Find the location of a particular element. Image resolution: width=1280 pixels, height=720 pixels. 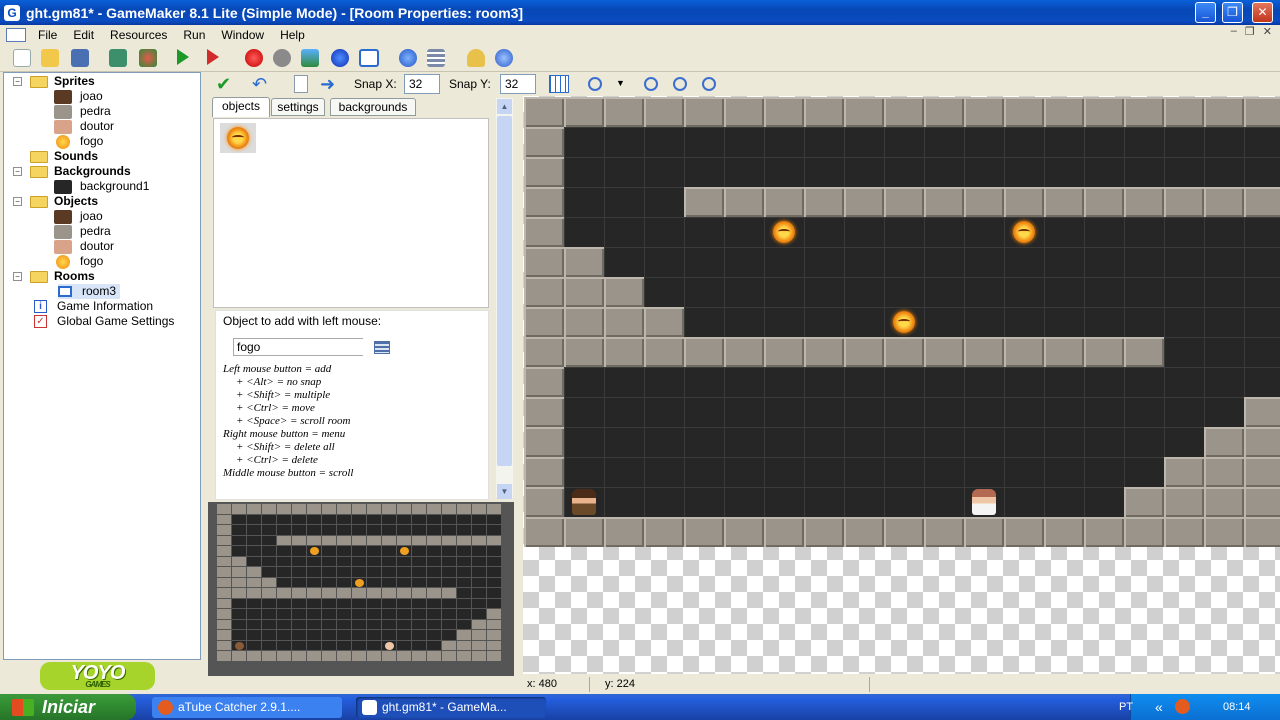

tree-room-room3: room3 is located at coordinates (89, 291).